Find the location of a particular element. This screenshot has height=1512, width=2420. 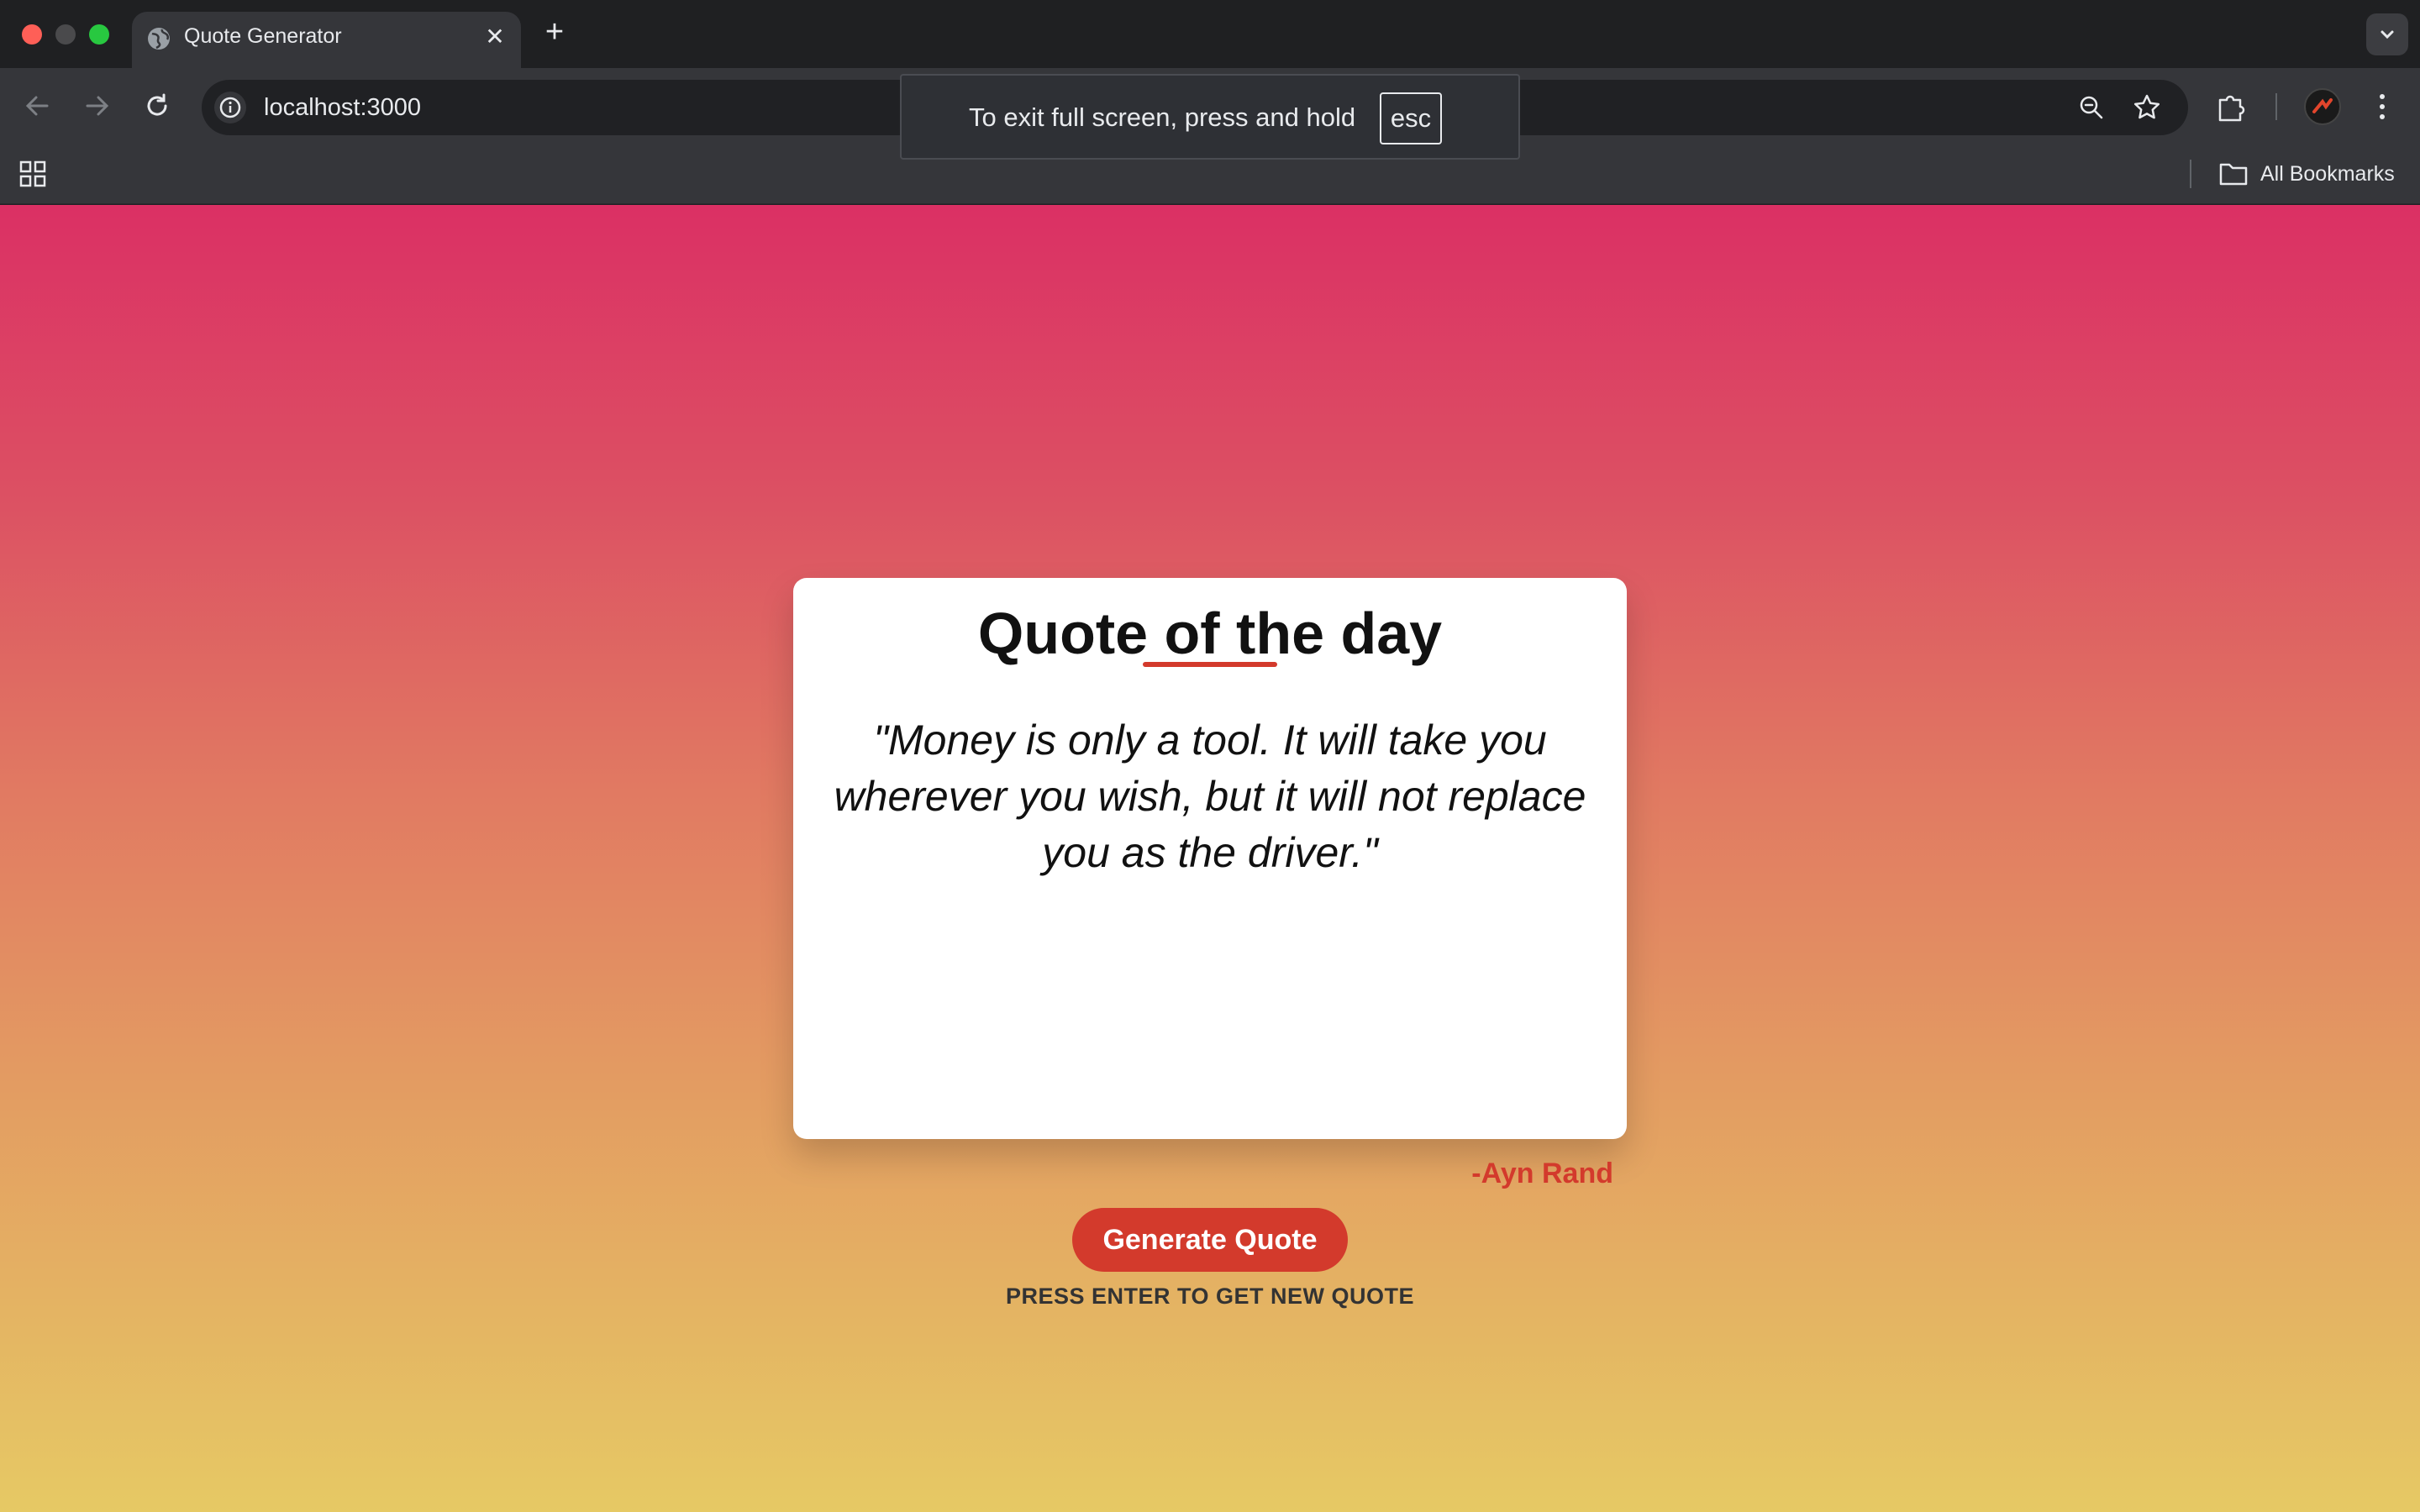

tab-search-button is located at coordinates (2387, 34).